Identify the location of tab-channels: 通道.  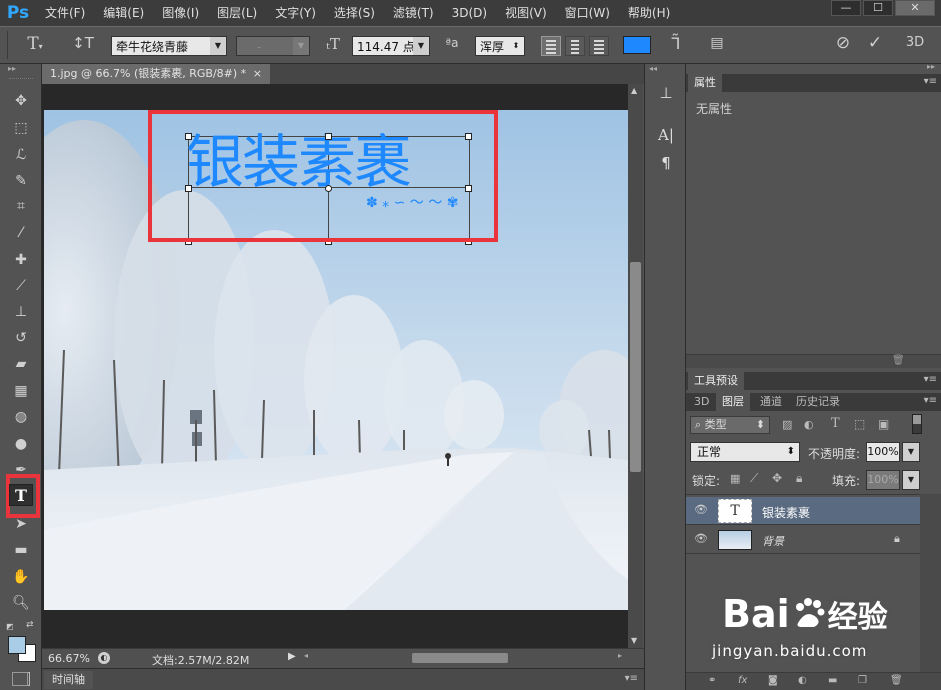
(771, 402).